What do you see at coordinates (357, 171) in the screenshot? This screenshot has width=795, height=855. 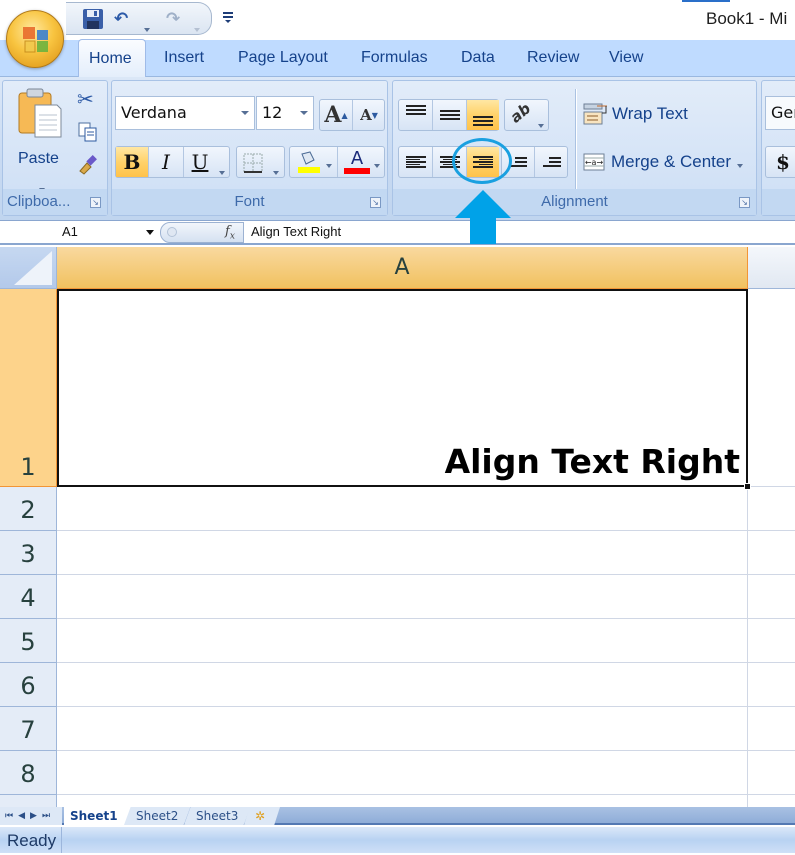 I see `font-color-swatch` at bounding box center [357, 171].